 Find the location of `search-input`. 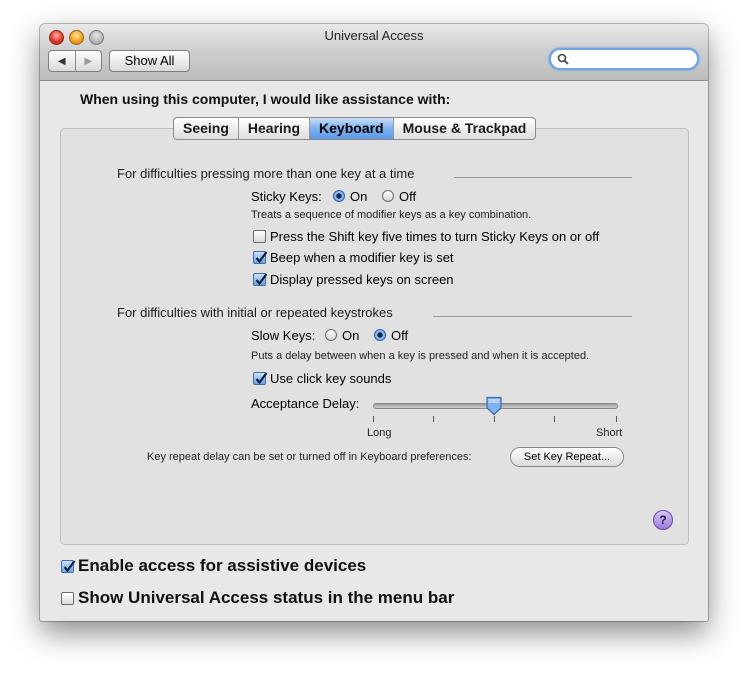

search-input is located at coordinates (633, 60).